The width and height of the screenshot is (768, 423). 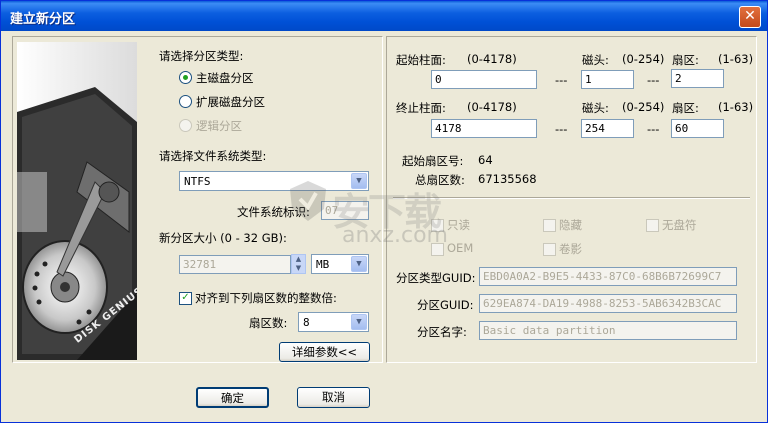 What do you see at coordinates (549, 225) in the screenshot?
I see `hidden-checkbox` at bounding box center [549, 225].